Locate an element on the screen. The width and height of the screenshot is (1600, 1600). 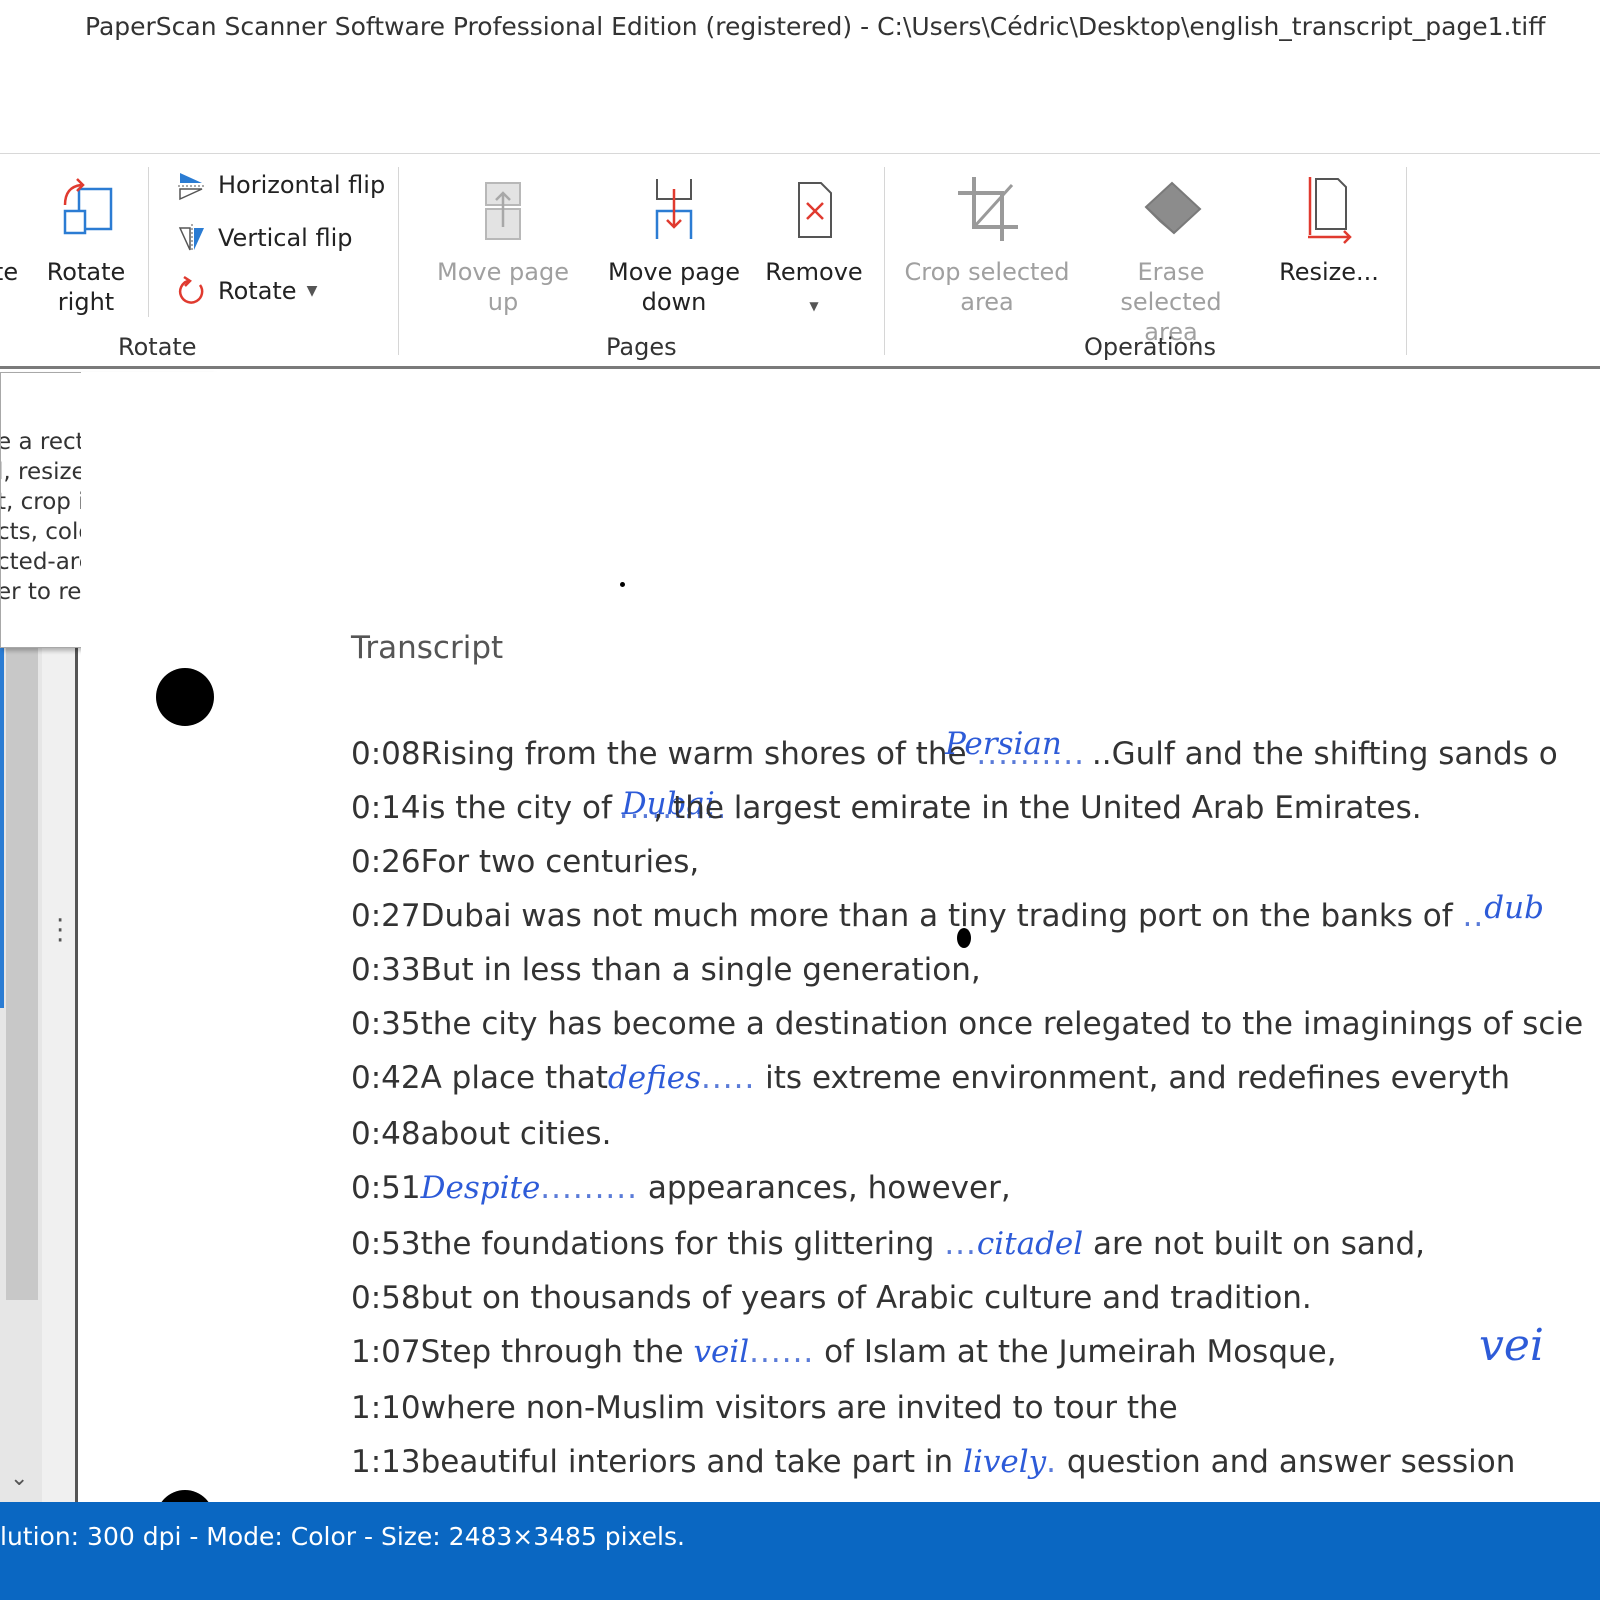
horizontal-flip-button: Horizontal flip is located at coordinates (280, 185).